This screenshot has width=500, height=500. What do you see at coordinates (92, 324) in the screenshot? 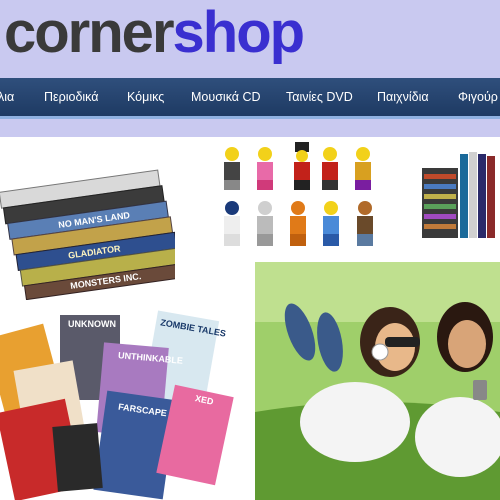
I see `comic-title-1: UNKNOWN` at bounding box center [92, 324].